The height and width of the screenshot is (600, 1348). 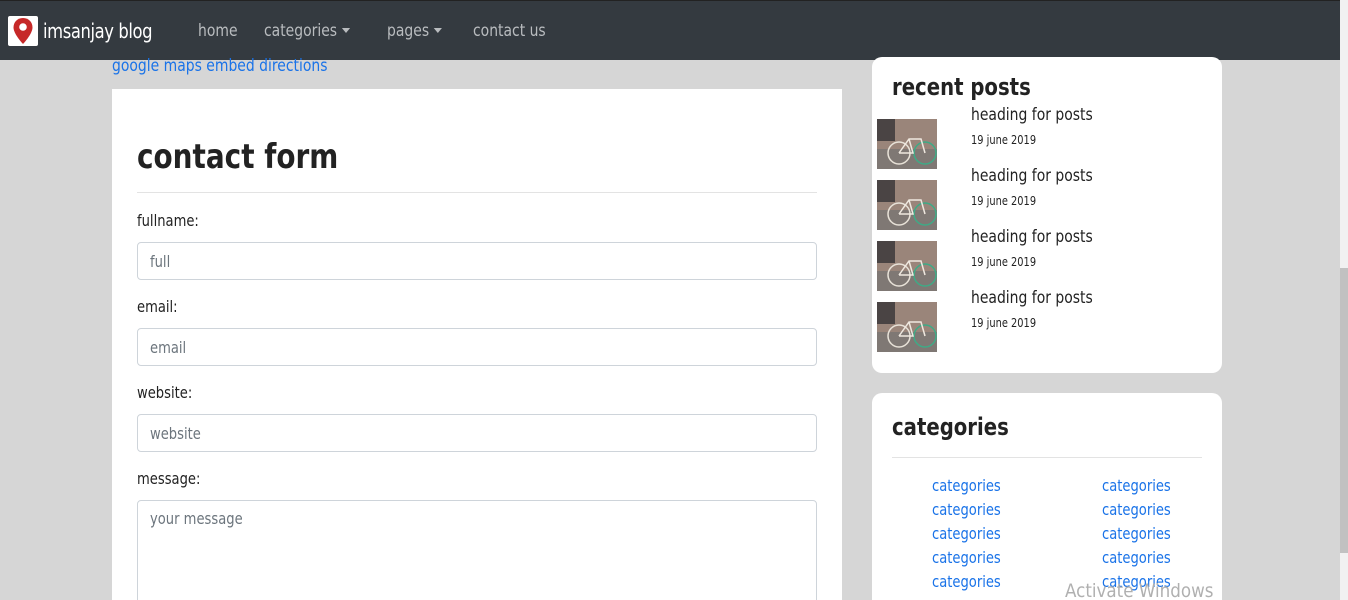 I want to click on nav-home: home, so click(x=218, y=31).